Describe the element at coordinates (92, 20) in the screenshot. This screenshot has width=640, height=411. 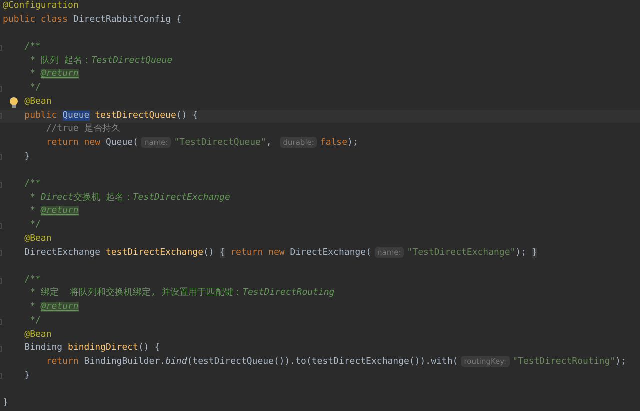
I see `code-line: public class DirectRabbitConfig {` at that location.